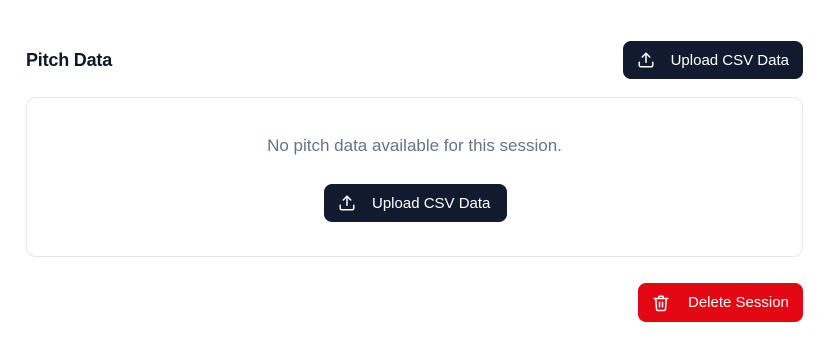 This screenshot has width=828, height=340. Describe the element at coordinates (738, 302) in the screenshot. I see `delete-session-label: Delete Session` at that location.